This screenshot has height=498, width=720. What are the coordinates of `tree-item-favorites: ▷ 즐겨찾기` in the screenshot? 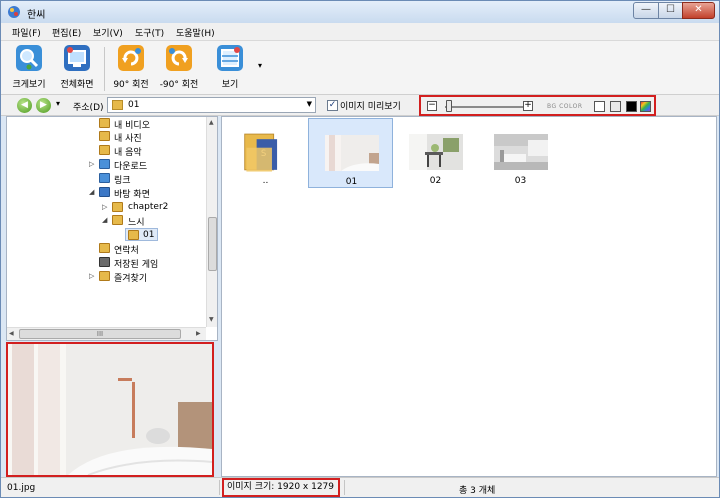 It's located at (144, 277).